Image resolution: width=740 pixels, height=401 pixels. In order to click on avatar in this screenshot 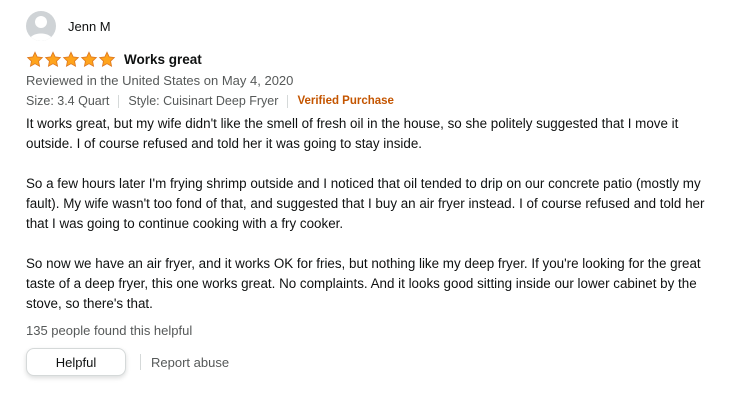, I will do `click(41, 26)`.